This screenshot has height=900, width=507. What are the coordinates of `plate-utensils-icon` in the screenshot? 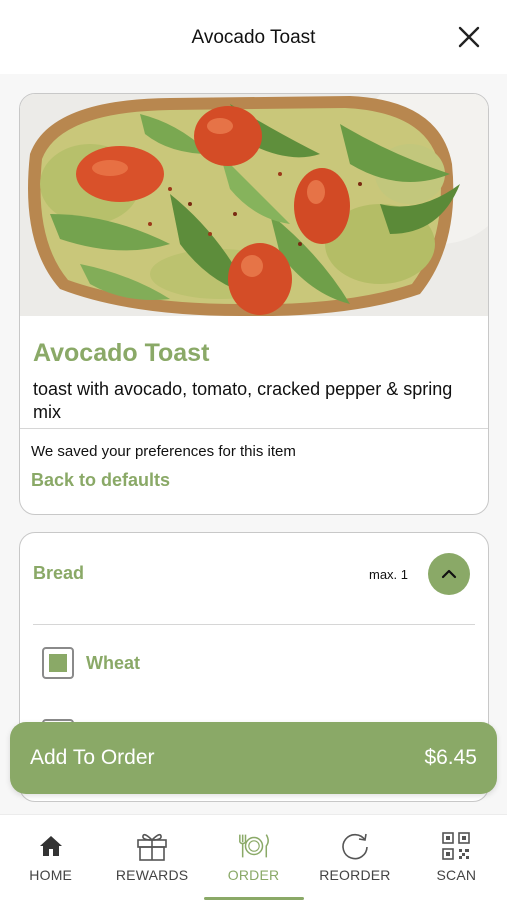 It's located at (254, 846).